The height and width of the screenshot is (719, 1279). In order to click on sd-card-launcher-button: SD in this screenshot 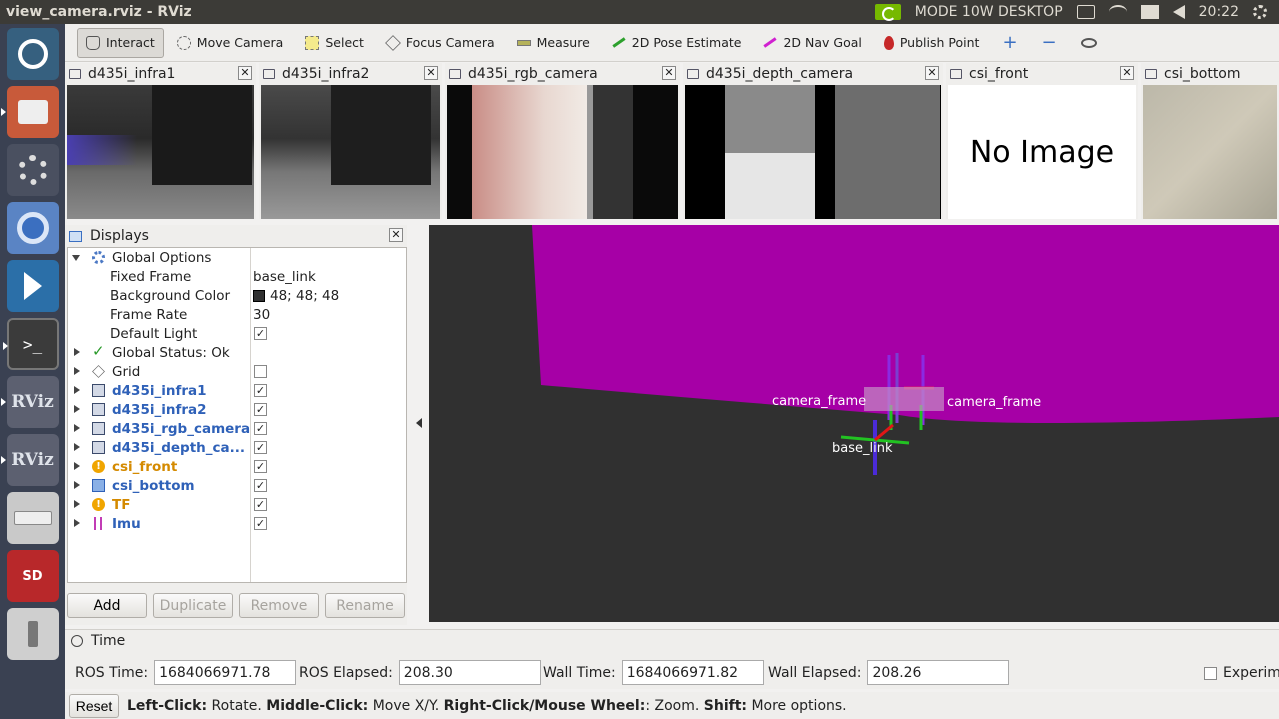, I will do `click(32, 576)`.